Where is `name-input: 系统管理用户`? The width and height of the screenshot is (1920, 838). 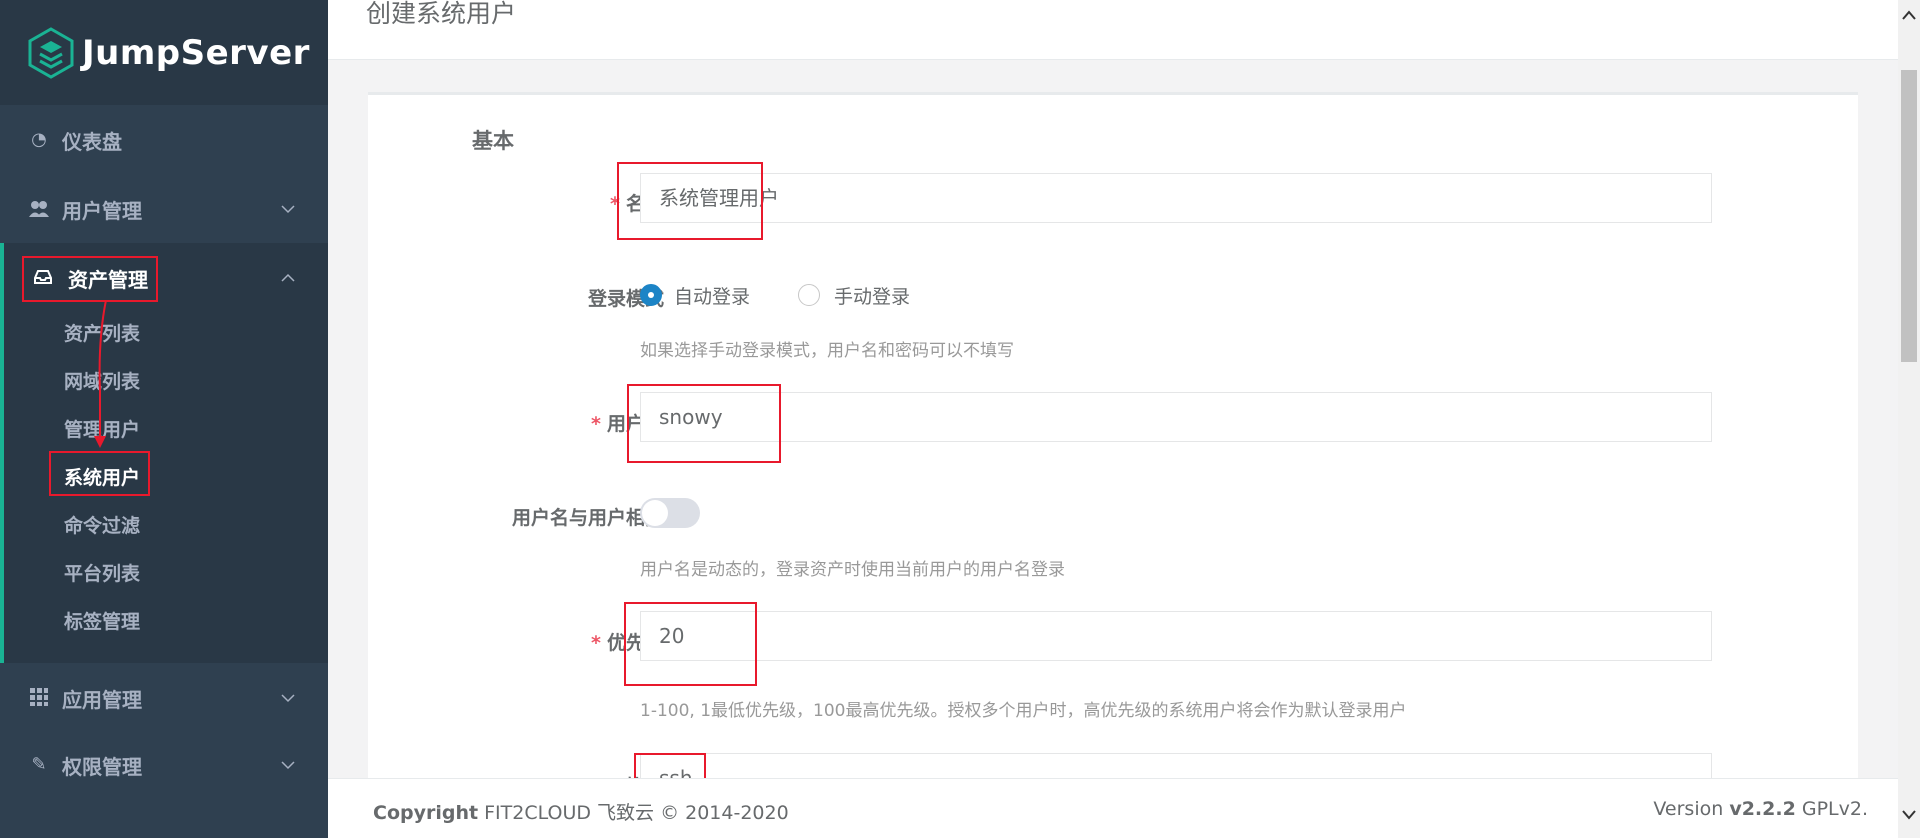 name-input: 系统管理用户 is located at coordinates (1176, 198).